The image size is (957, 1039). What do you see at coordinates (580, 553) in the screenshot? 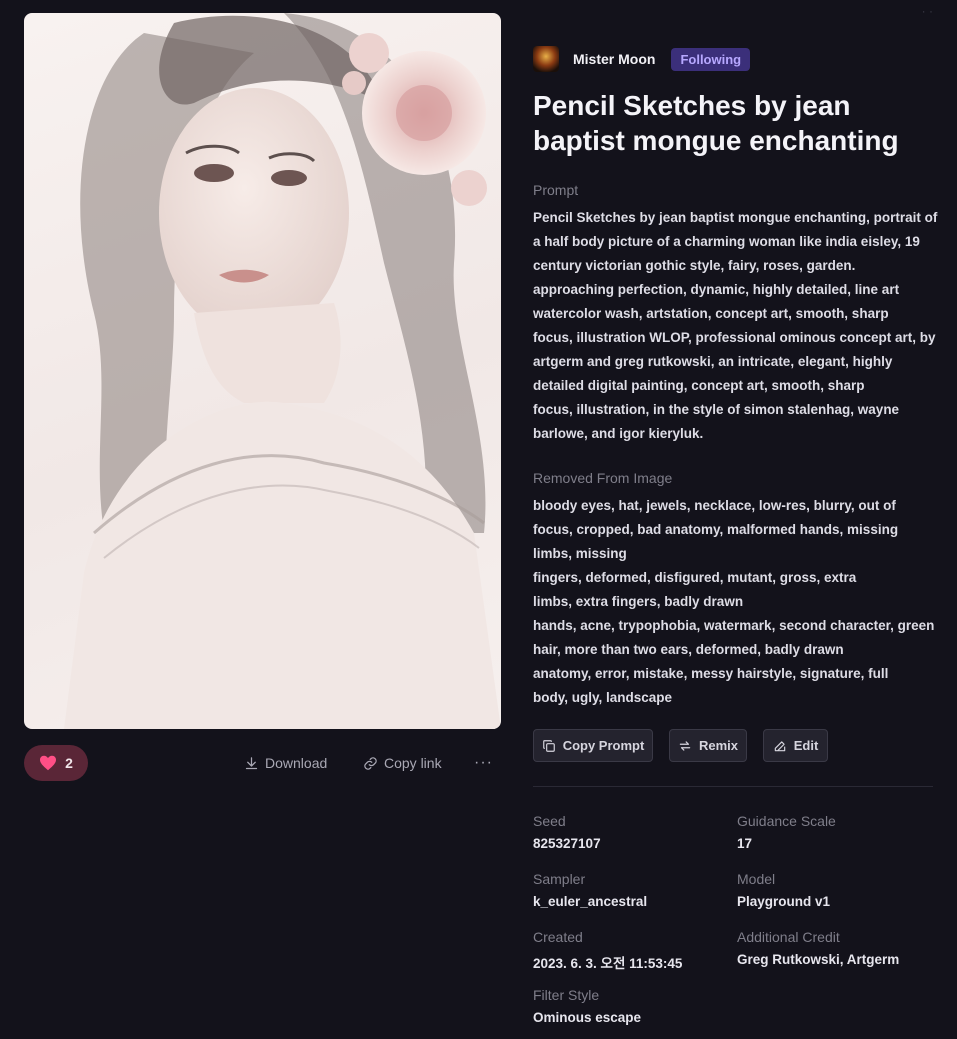
I see `removed-line: limbs, missing` at bounding box center [580, 553].